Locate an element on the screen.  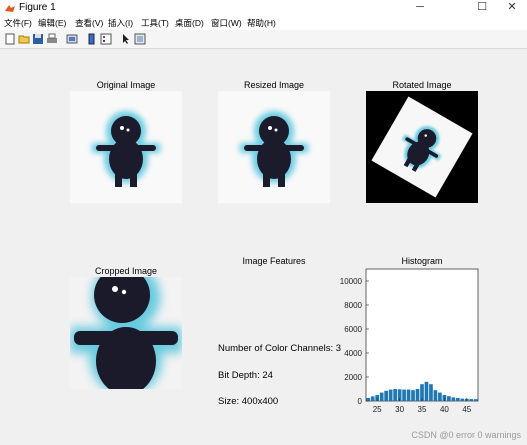
x-tick-label: 45 is located at coordinates (466, 409).